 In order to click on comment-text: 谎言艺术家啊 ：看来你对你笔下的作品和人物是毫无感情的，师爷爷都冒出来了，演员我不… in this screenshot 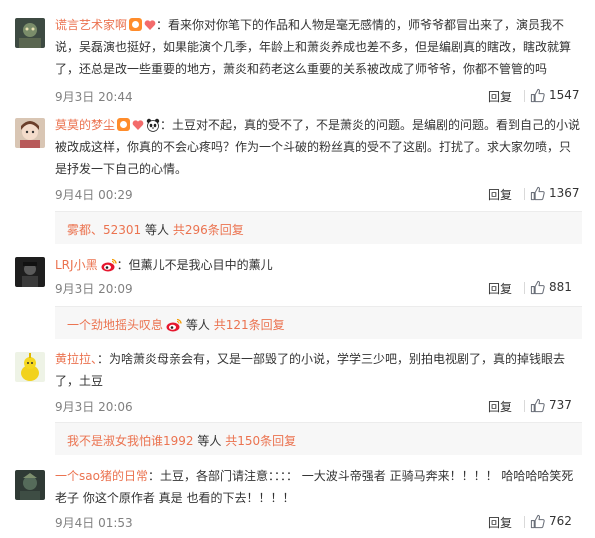, I will do `click(318, 47)`.